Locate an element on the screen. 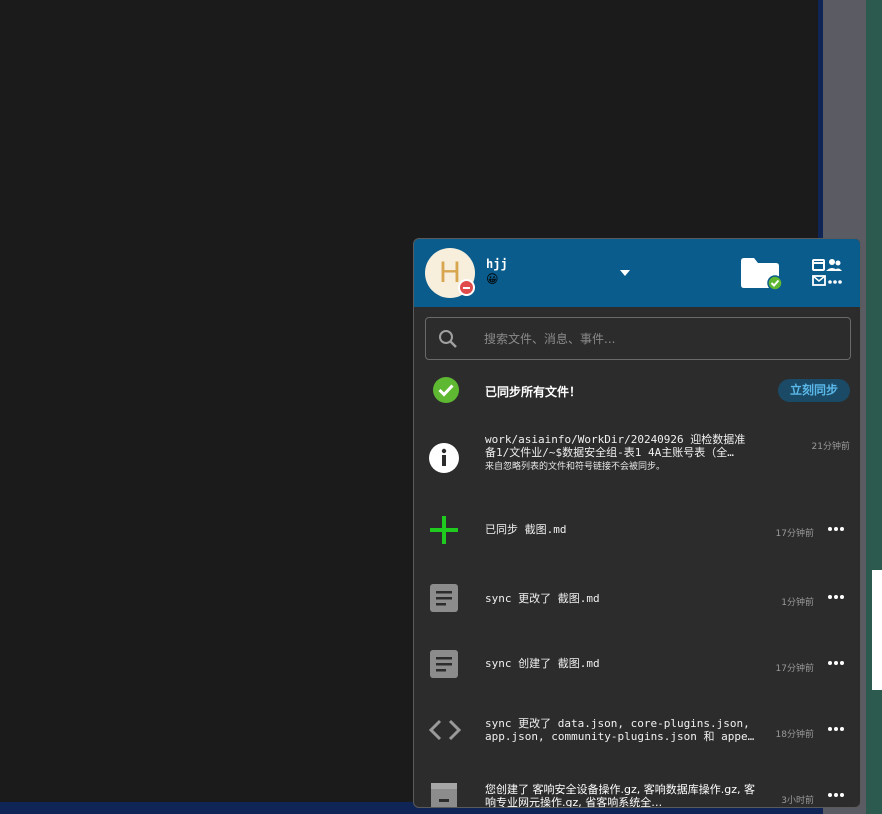  search-input is located at coordinates (659, 339).